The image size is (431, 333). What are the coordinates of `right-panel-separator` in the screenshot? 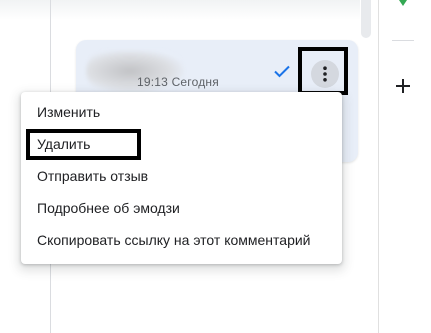 It's located at (403, 40).